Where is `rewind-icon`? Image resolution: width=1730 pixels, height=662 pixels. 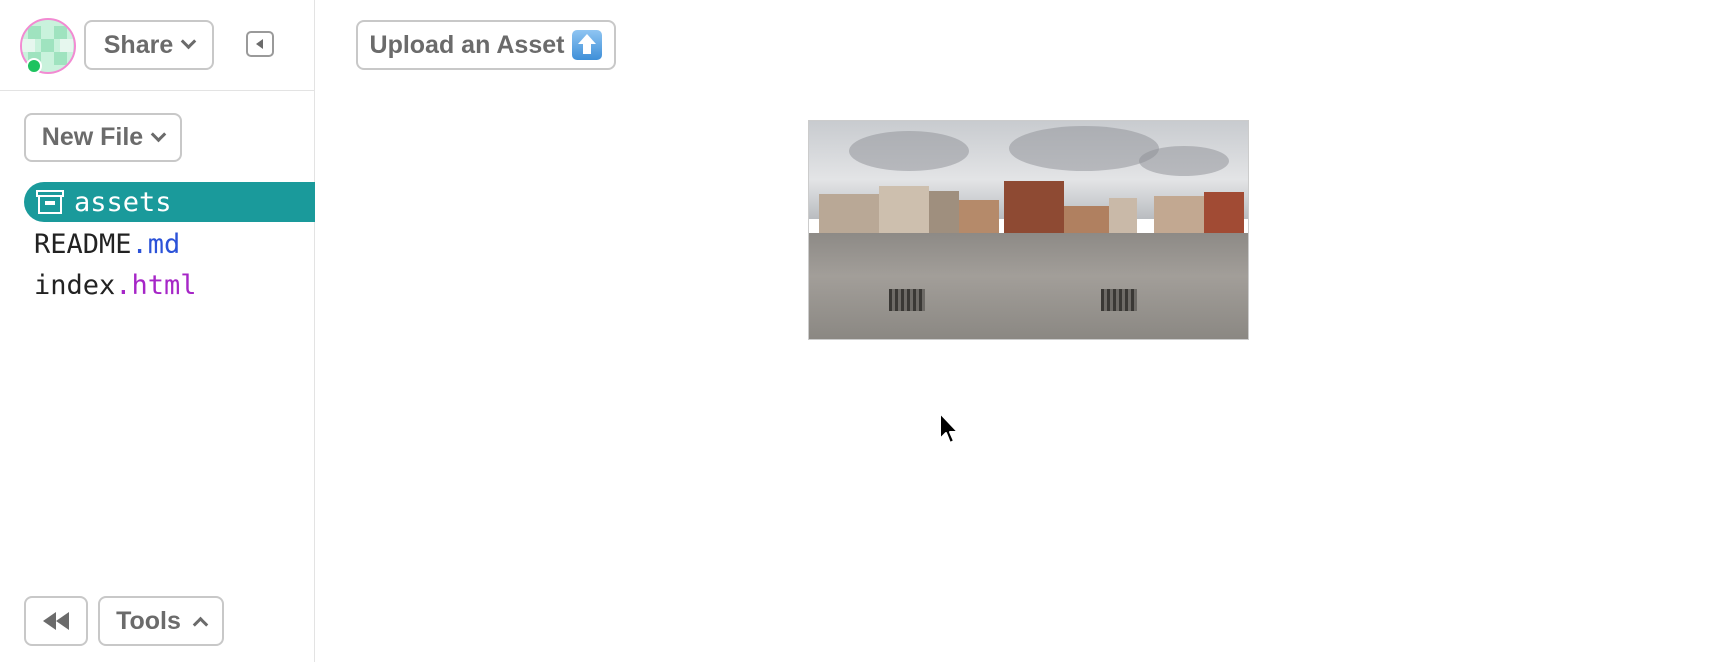
rewind-icon is located at coordinates (56, 621).